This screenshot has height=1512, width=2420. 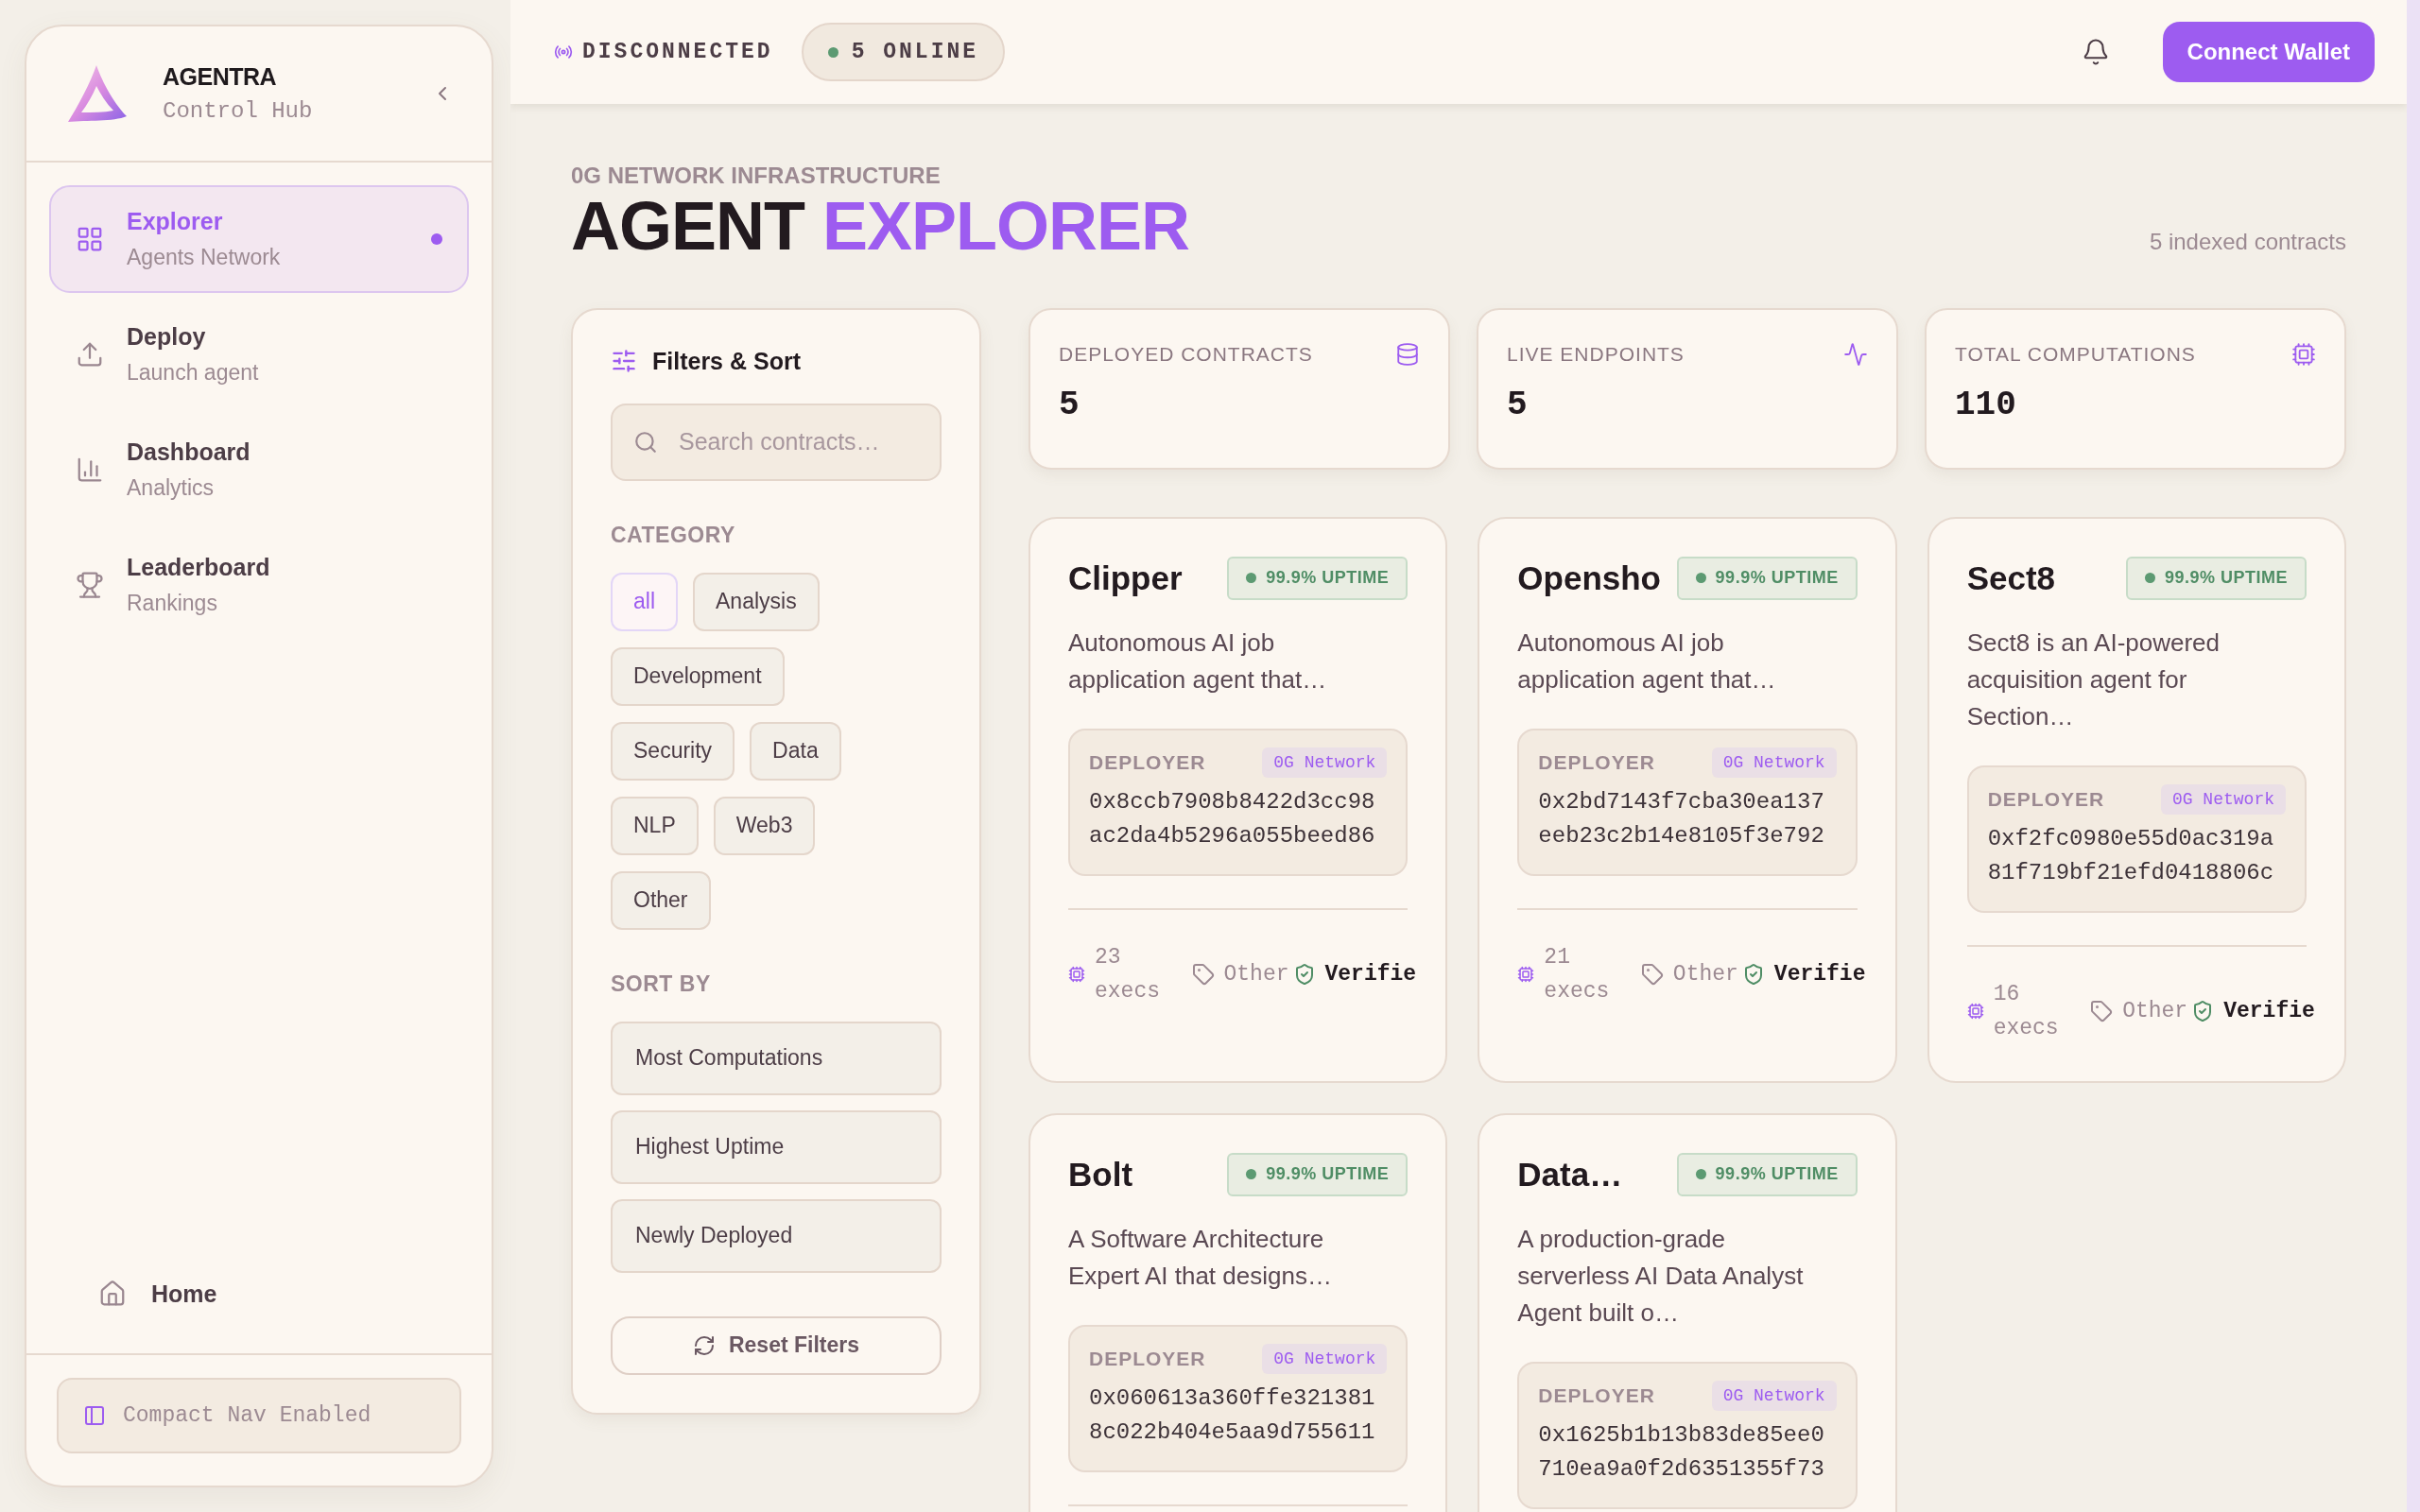 I want to click on section-label: SORT BY, so click(x=661, y=984).